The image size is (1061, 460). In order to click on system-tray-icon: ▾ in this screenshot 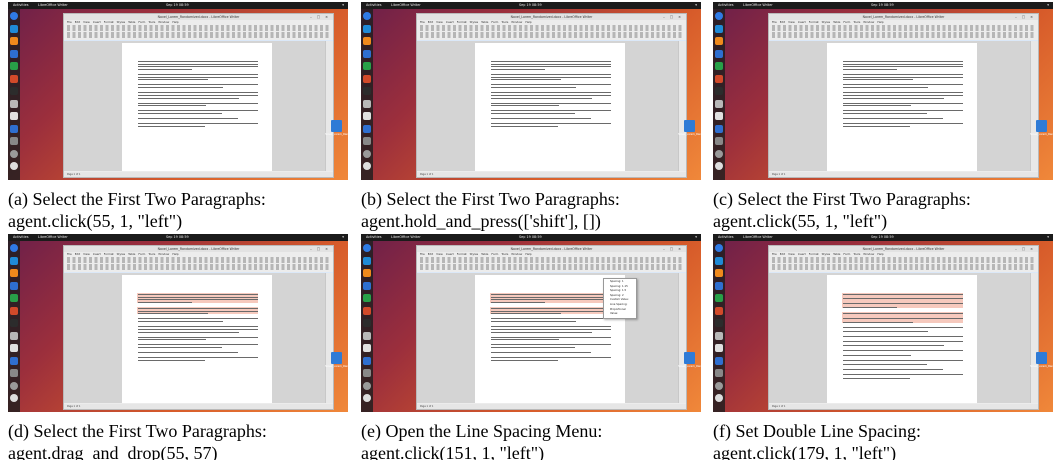, I will do `click(1048, 5)`.